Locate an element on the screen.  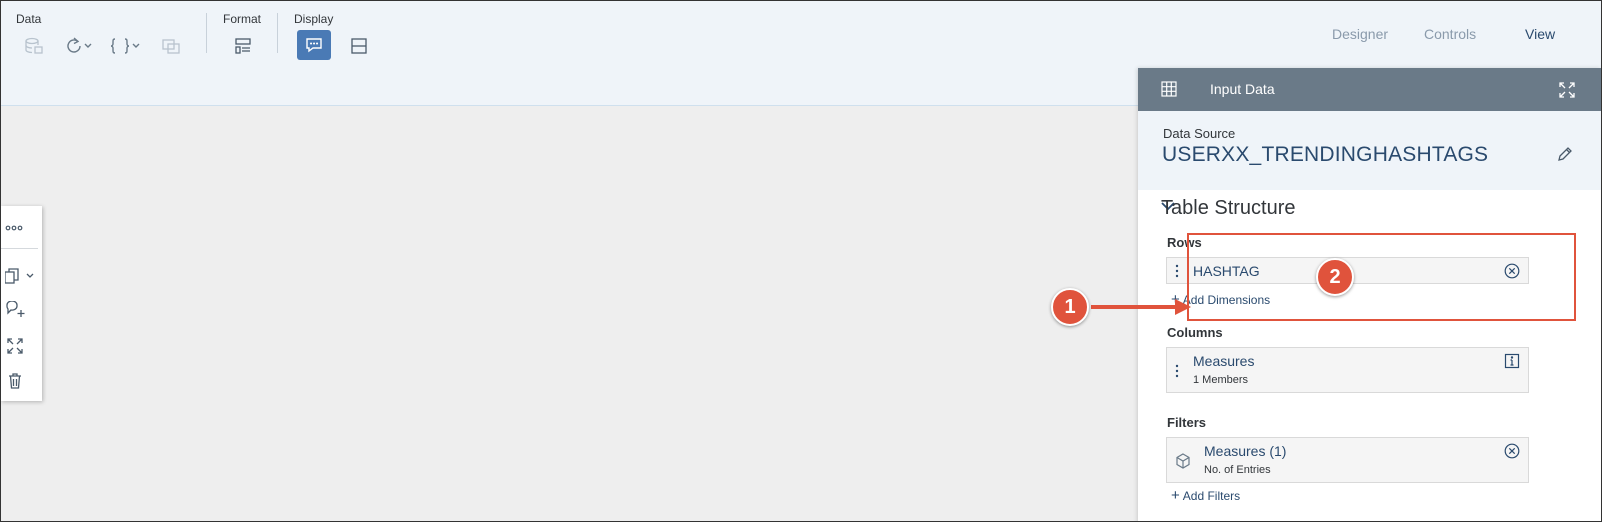
fullscreen-icon is located at coordinates (21, 346).